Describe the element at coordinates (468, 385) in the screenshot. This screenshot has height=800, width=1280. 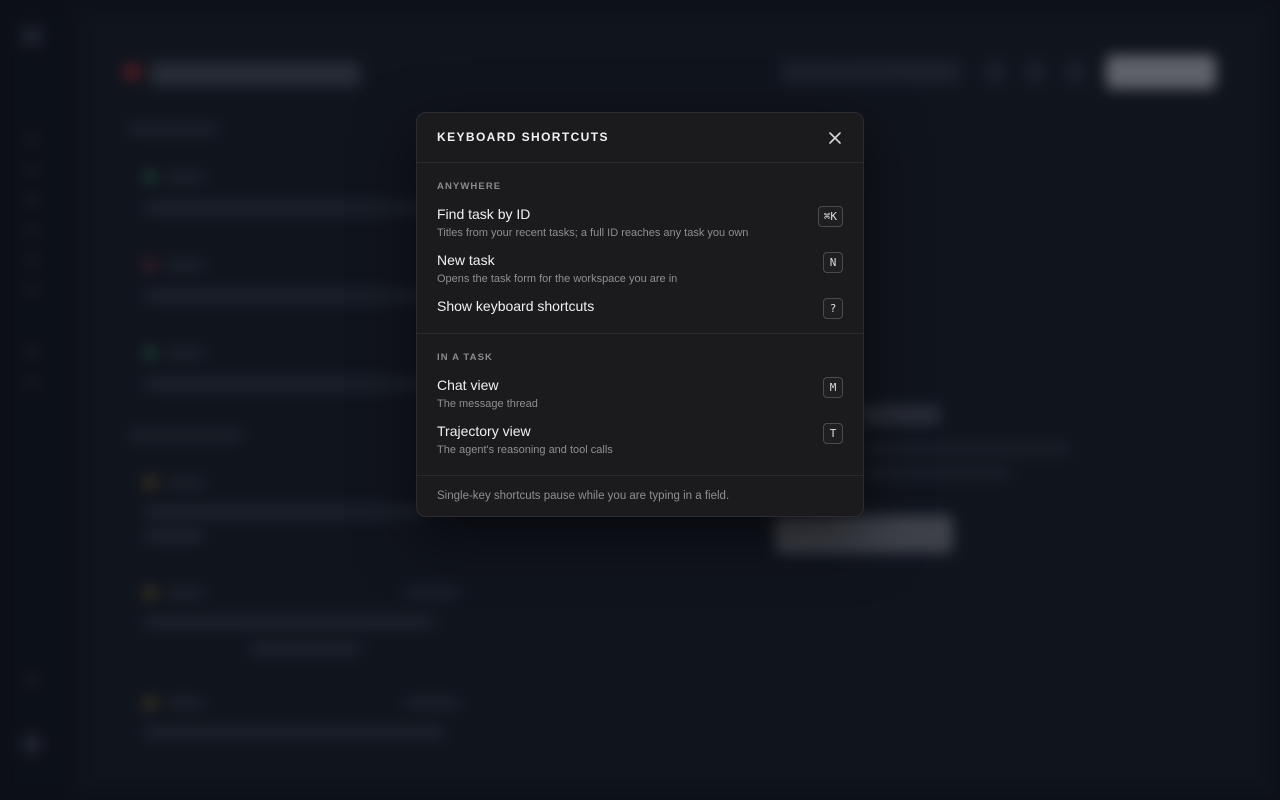
I see `shortcut-title: Chat view` at that location.